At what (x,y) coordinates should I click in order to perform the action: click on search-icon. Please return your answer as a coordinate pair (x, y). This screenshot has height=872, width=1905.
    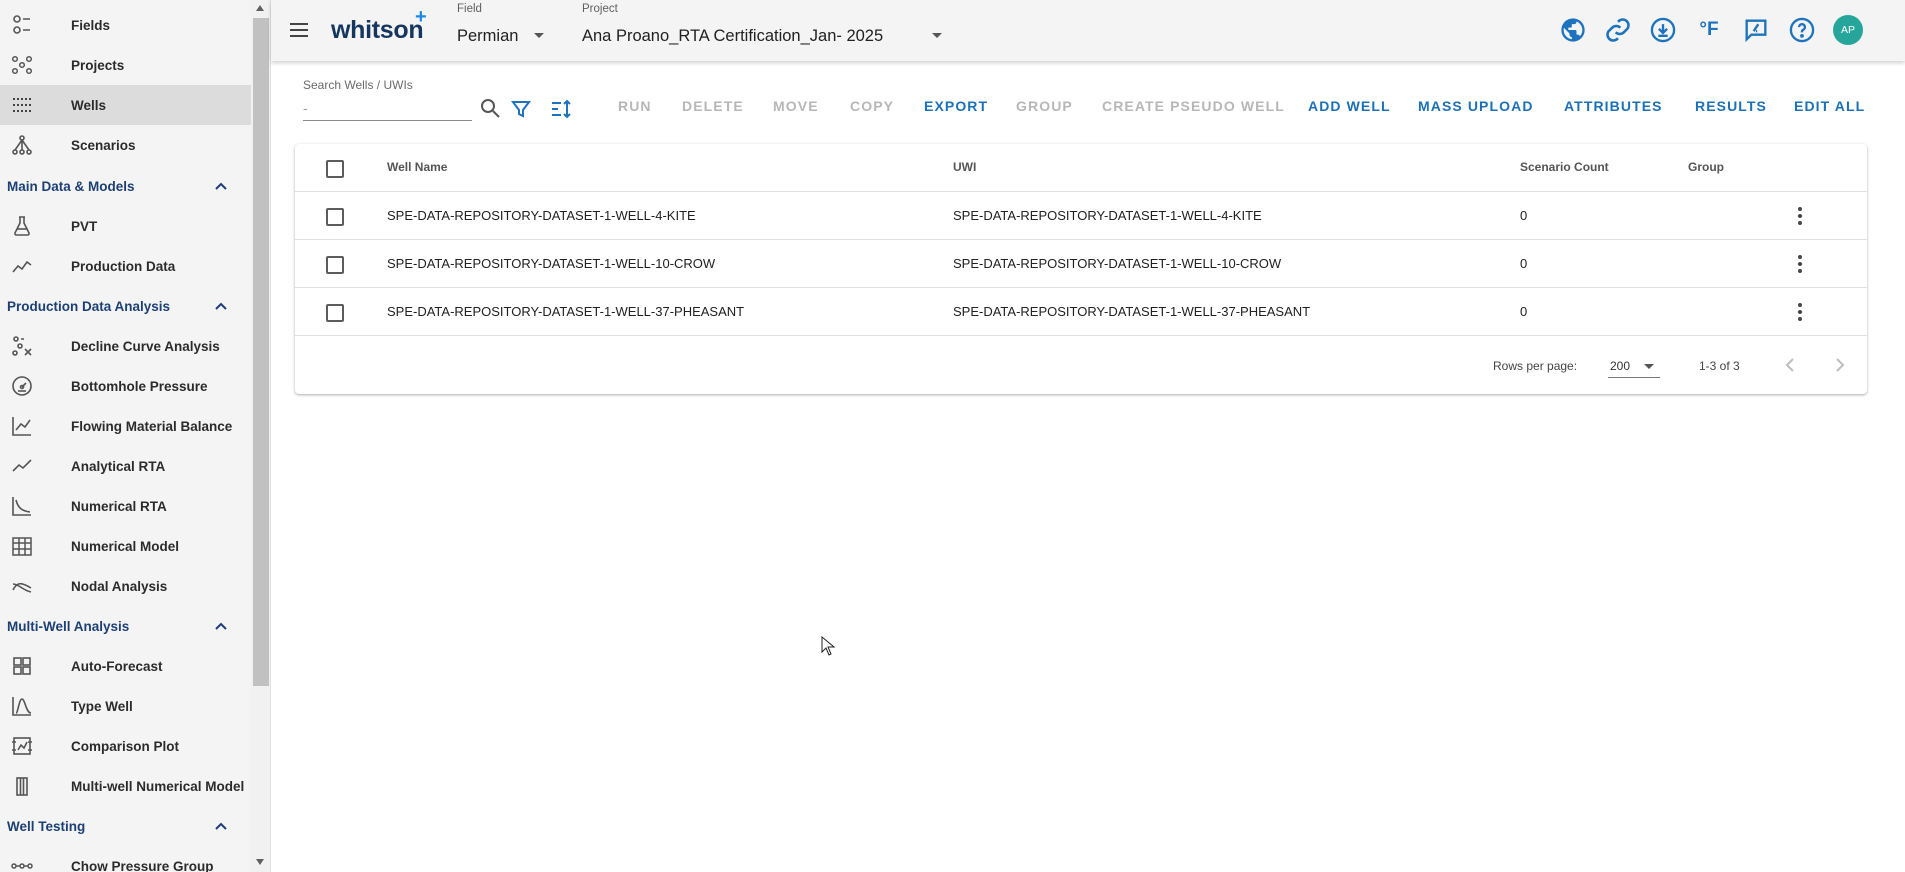
    Looking at the image, I should click on (490, 108).